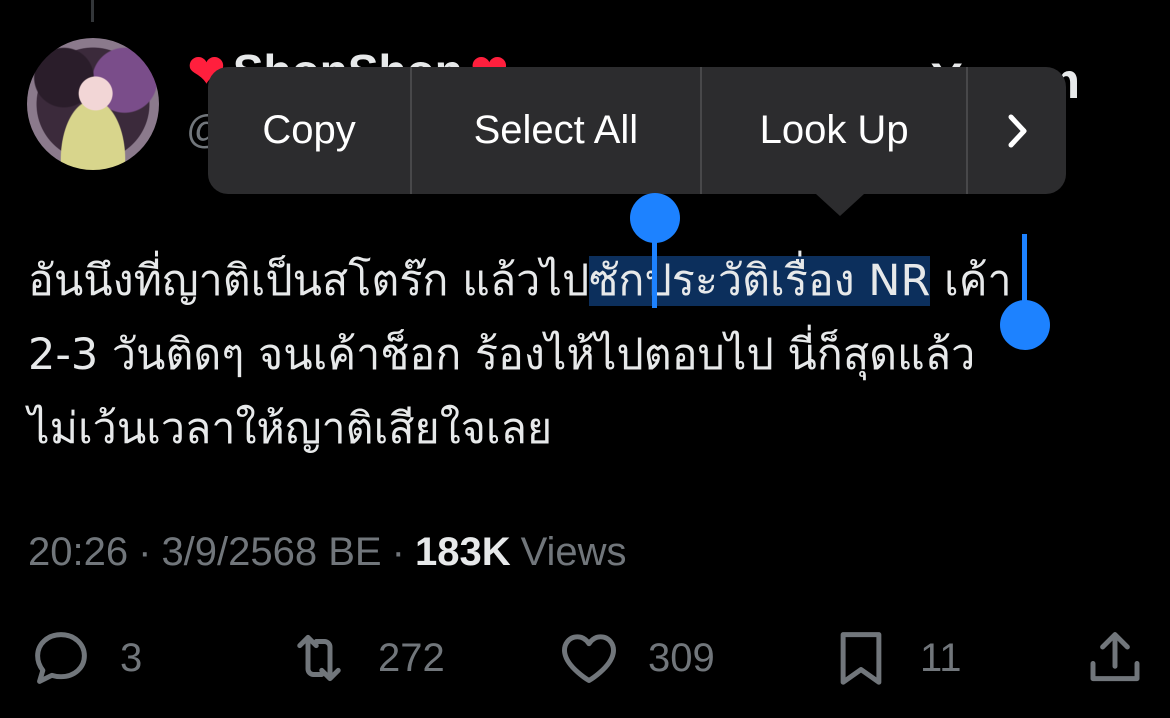  What do you see at coordinates (573, 552) in the screenshot?
I see `views-label: Views` at bounding box center [573, 552].